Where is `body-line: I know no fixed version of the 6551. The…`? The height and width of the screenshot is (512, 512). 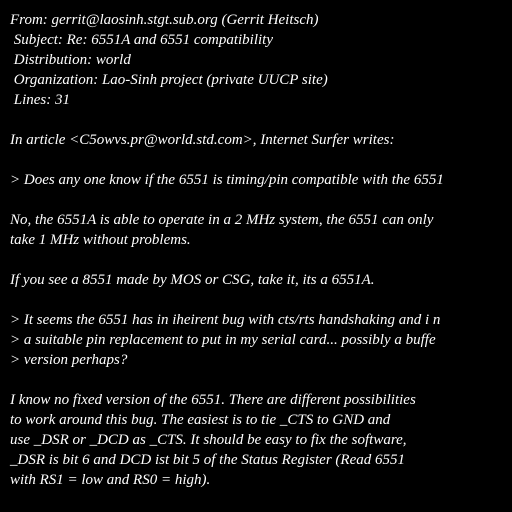
body-line: I know no fixed version of the 6551. The… is located at coordinates (213, 400).